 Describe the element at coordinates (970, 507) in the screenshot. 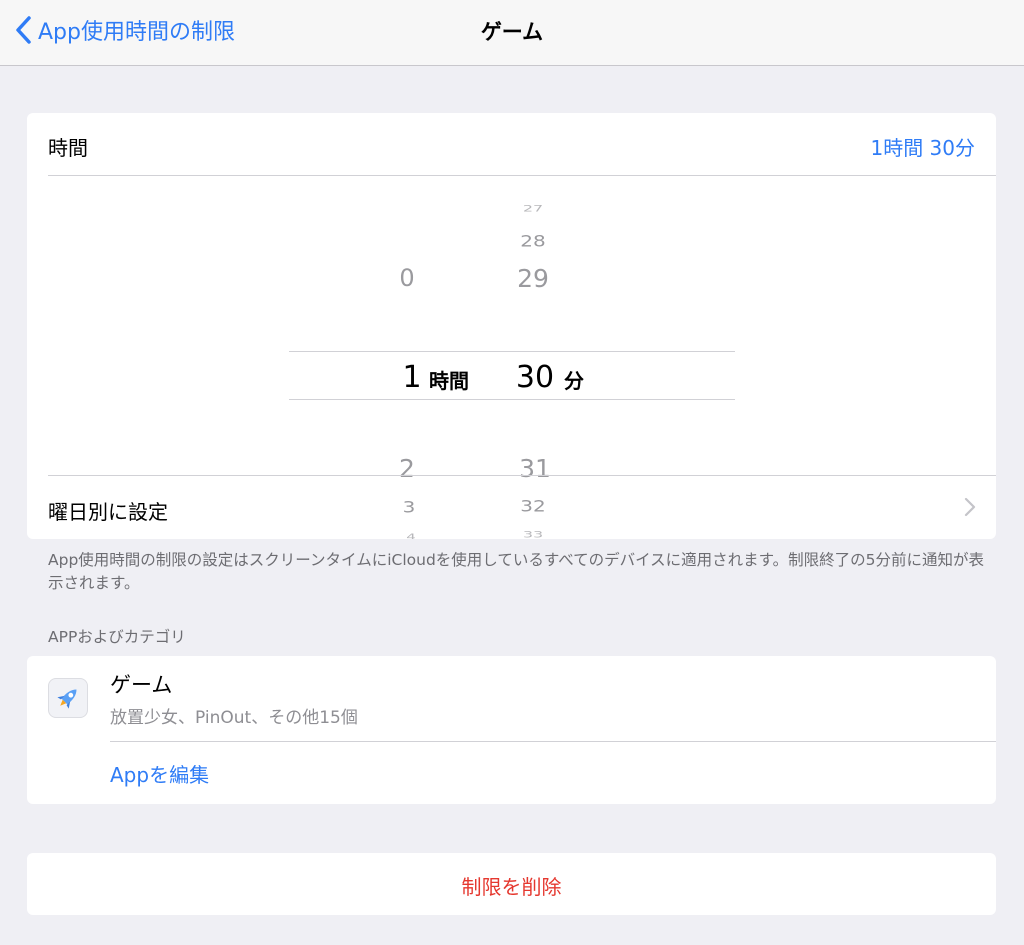

I see `chevron-right-icon` at that location.